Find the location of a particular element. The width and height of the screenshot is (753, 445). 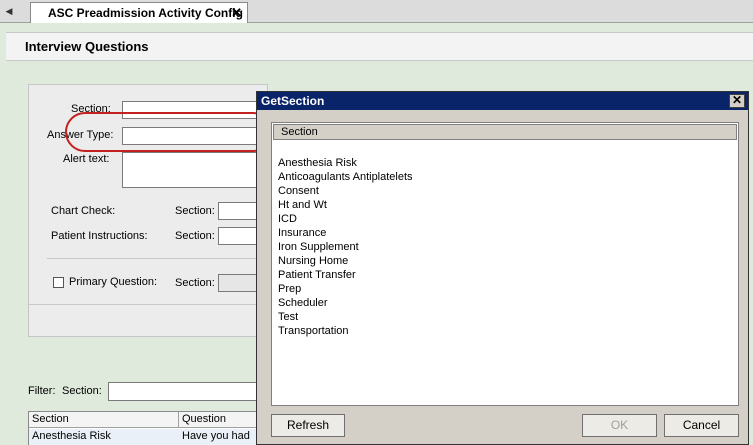

tab-scroll-left-icon: ◀ is located at coordinates (9, 11).